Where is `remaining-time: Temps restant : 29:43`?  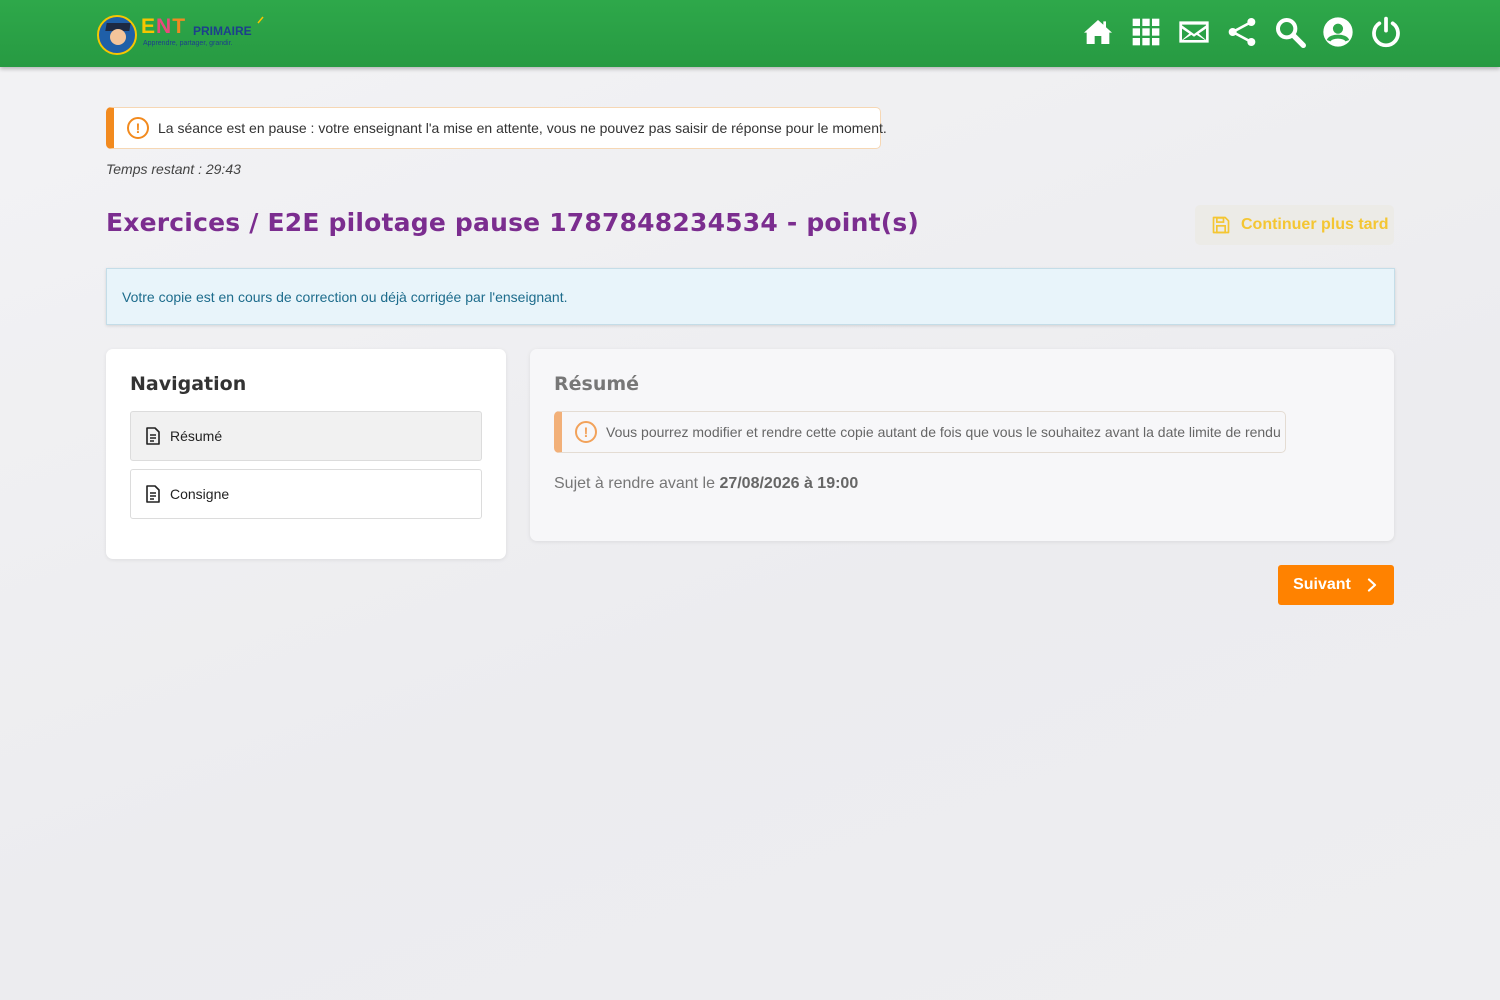
remaining-time: Temps restant : 29:43 is located at coordinates (173, 169).